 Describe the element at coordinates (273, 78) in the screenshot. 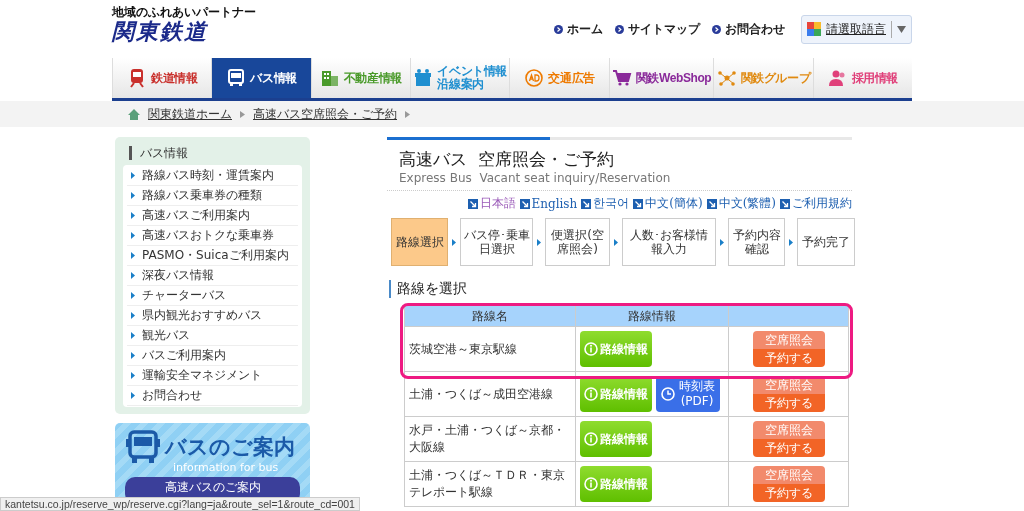

I see `tab-label: バス情報` at that location.